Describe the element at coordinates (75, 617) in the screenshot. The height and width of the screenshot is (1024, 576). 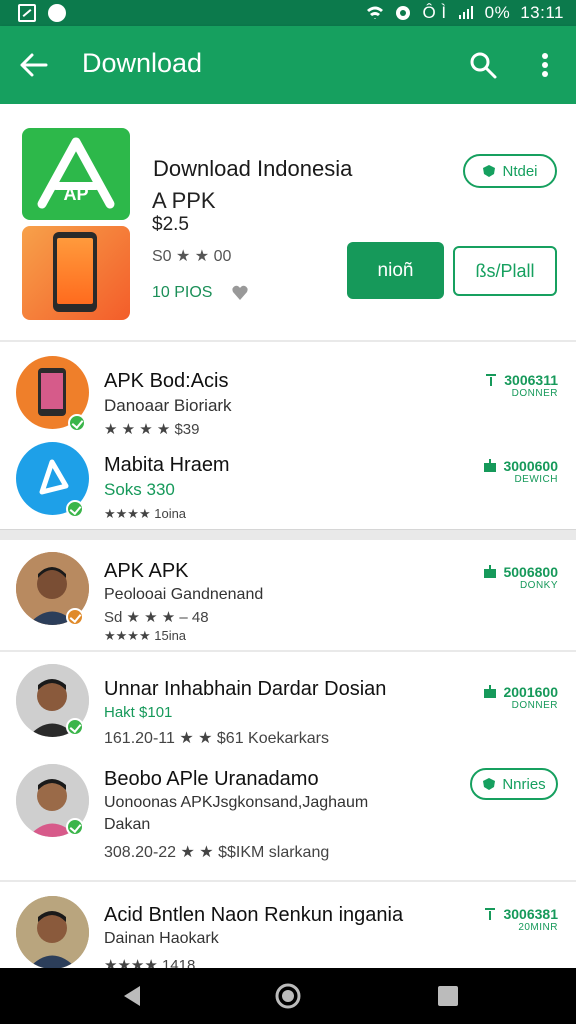
I see `badge-icon` at that location.